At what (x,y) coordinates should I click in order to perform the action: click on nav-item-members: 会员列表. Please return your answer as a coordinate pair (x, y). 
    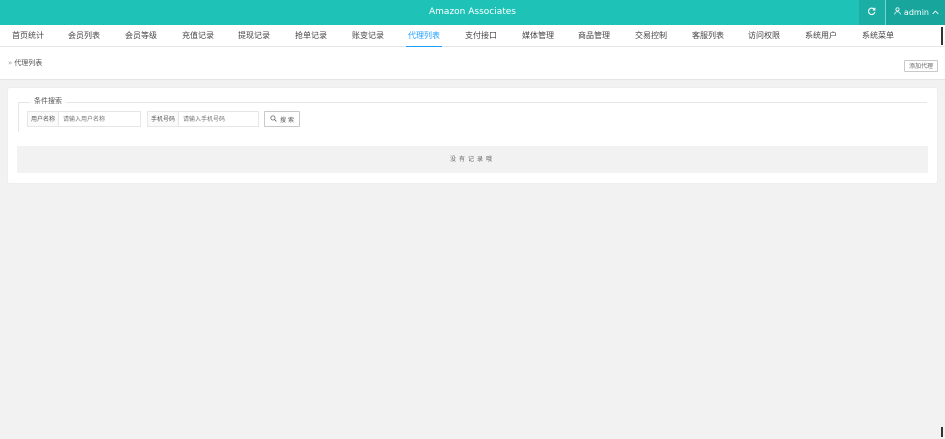
    Looking at the image, I should click on (84, 36).